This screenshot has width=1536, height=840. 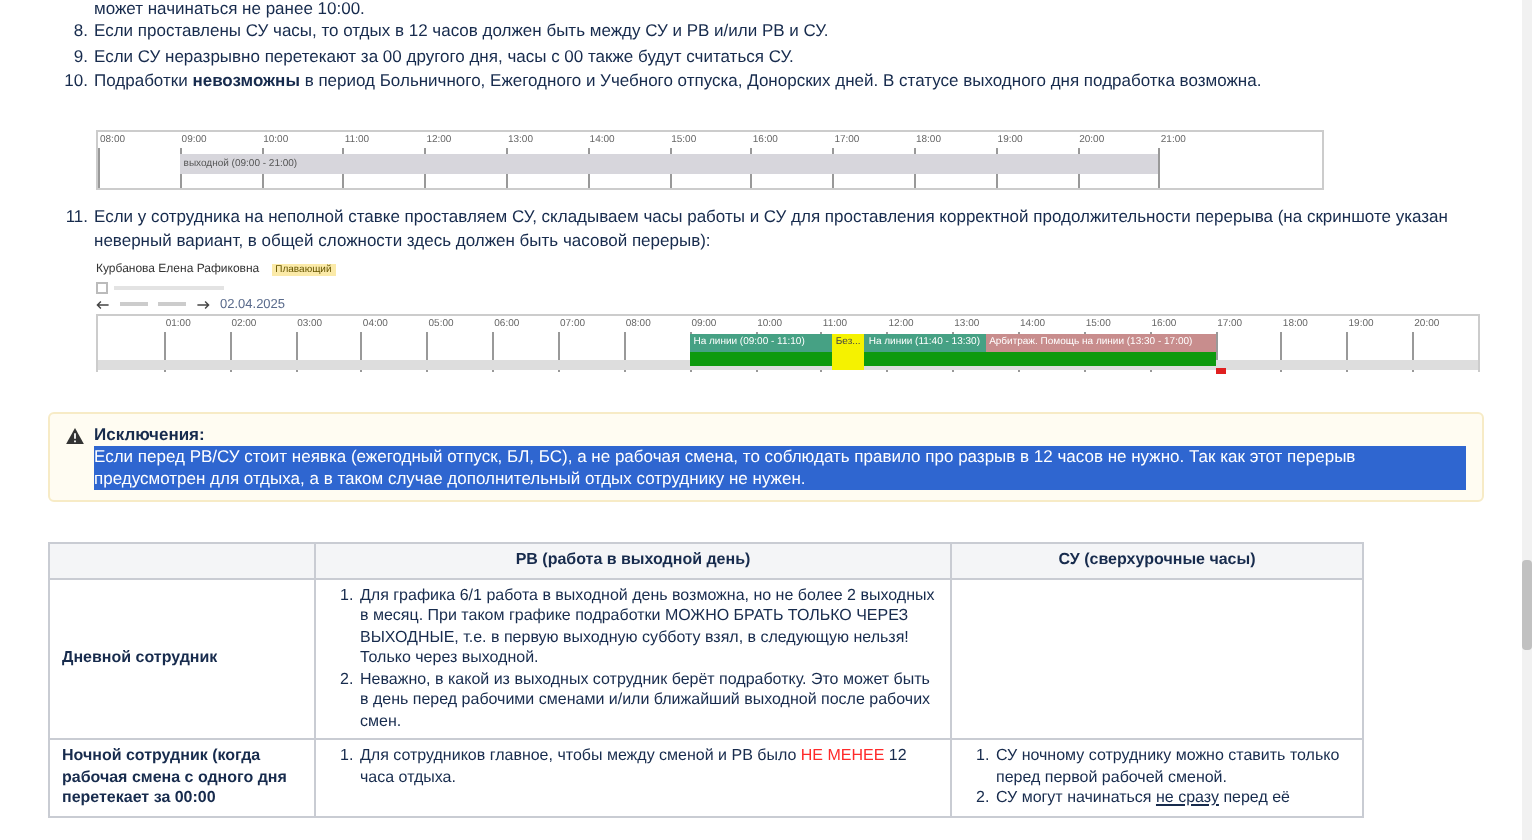 What do you see at coordinates (1527, 605) in the screenshot?
I see `scrollbar-thumb` at bounding box center [1527, 605].